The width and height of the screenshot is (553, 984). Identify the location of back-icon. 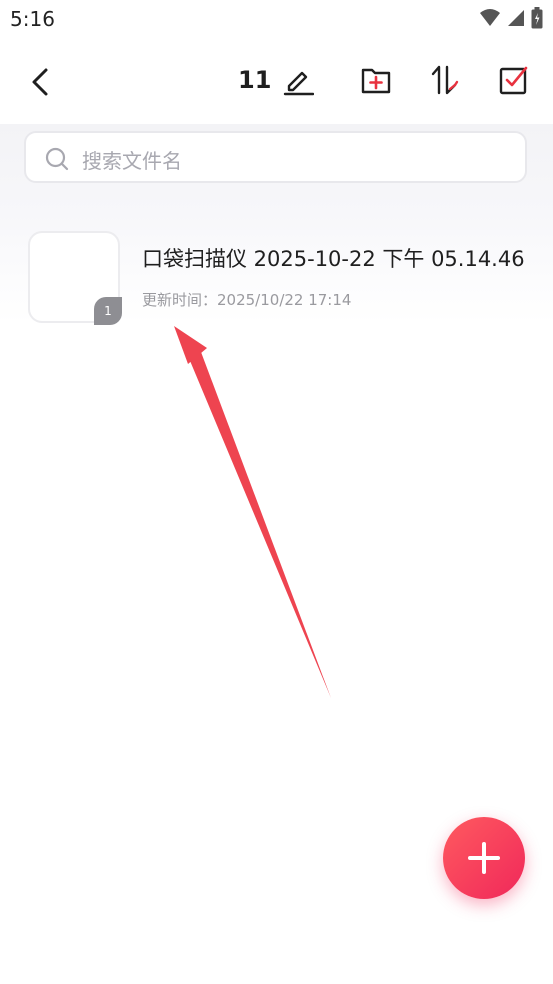
(40, 82).